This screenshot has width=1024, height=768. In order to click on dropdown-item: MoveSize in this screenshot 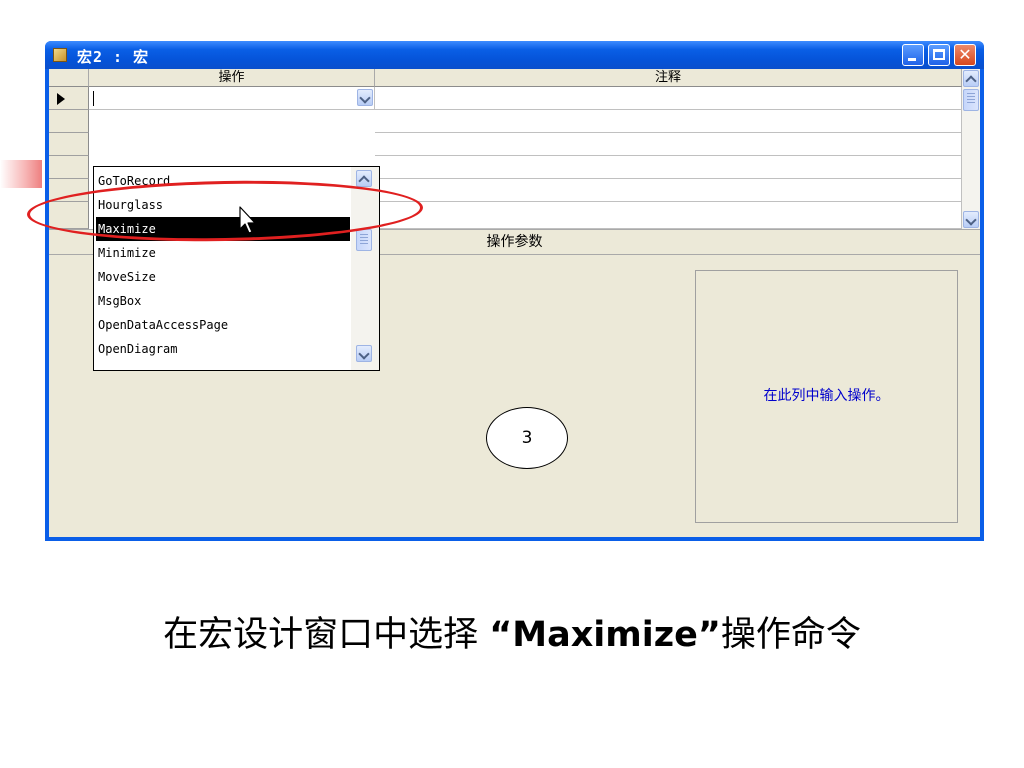, I will do `click(223, 277)`.